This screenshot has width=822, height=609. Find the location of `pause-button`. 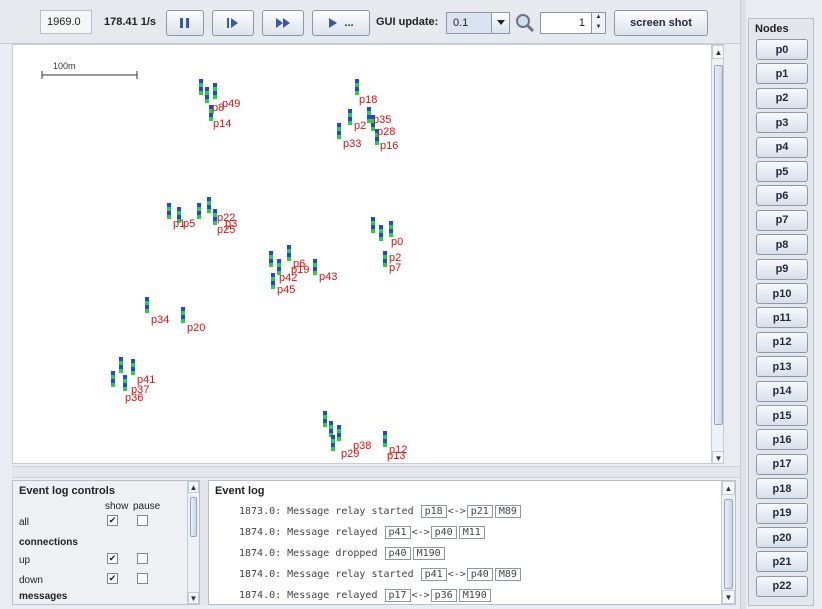

pause-button is located at coordinates (185, 23).